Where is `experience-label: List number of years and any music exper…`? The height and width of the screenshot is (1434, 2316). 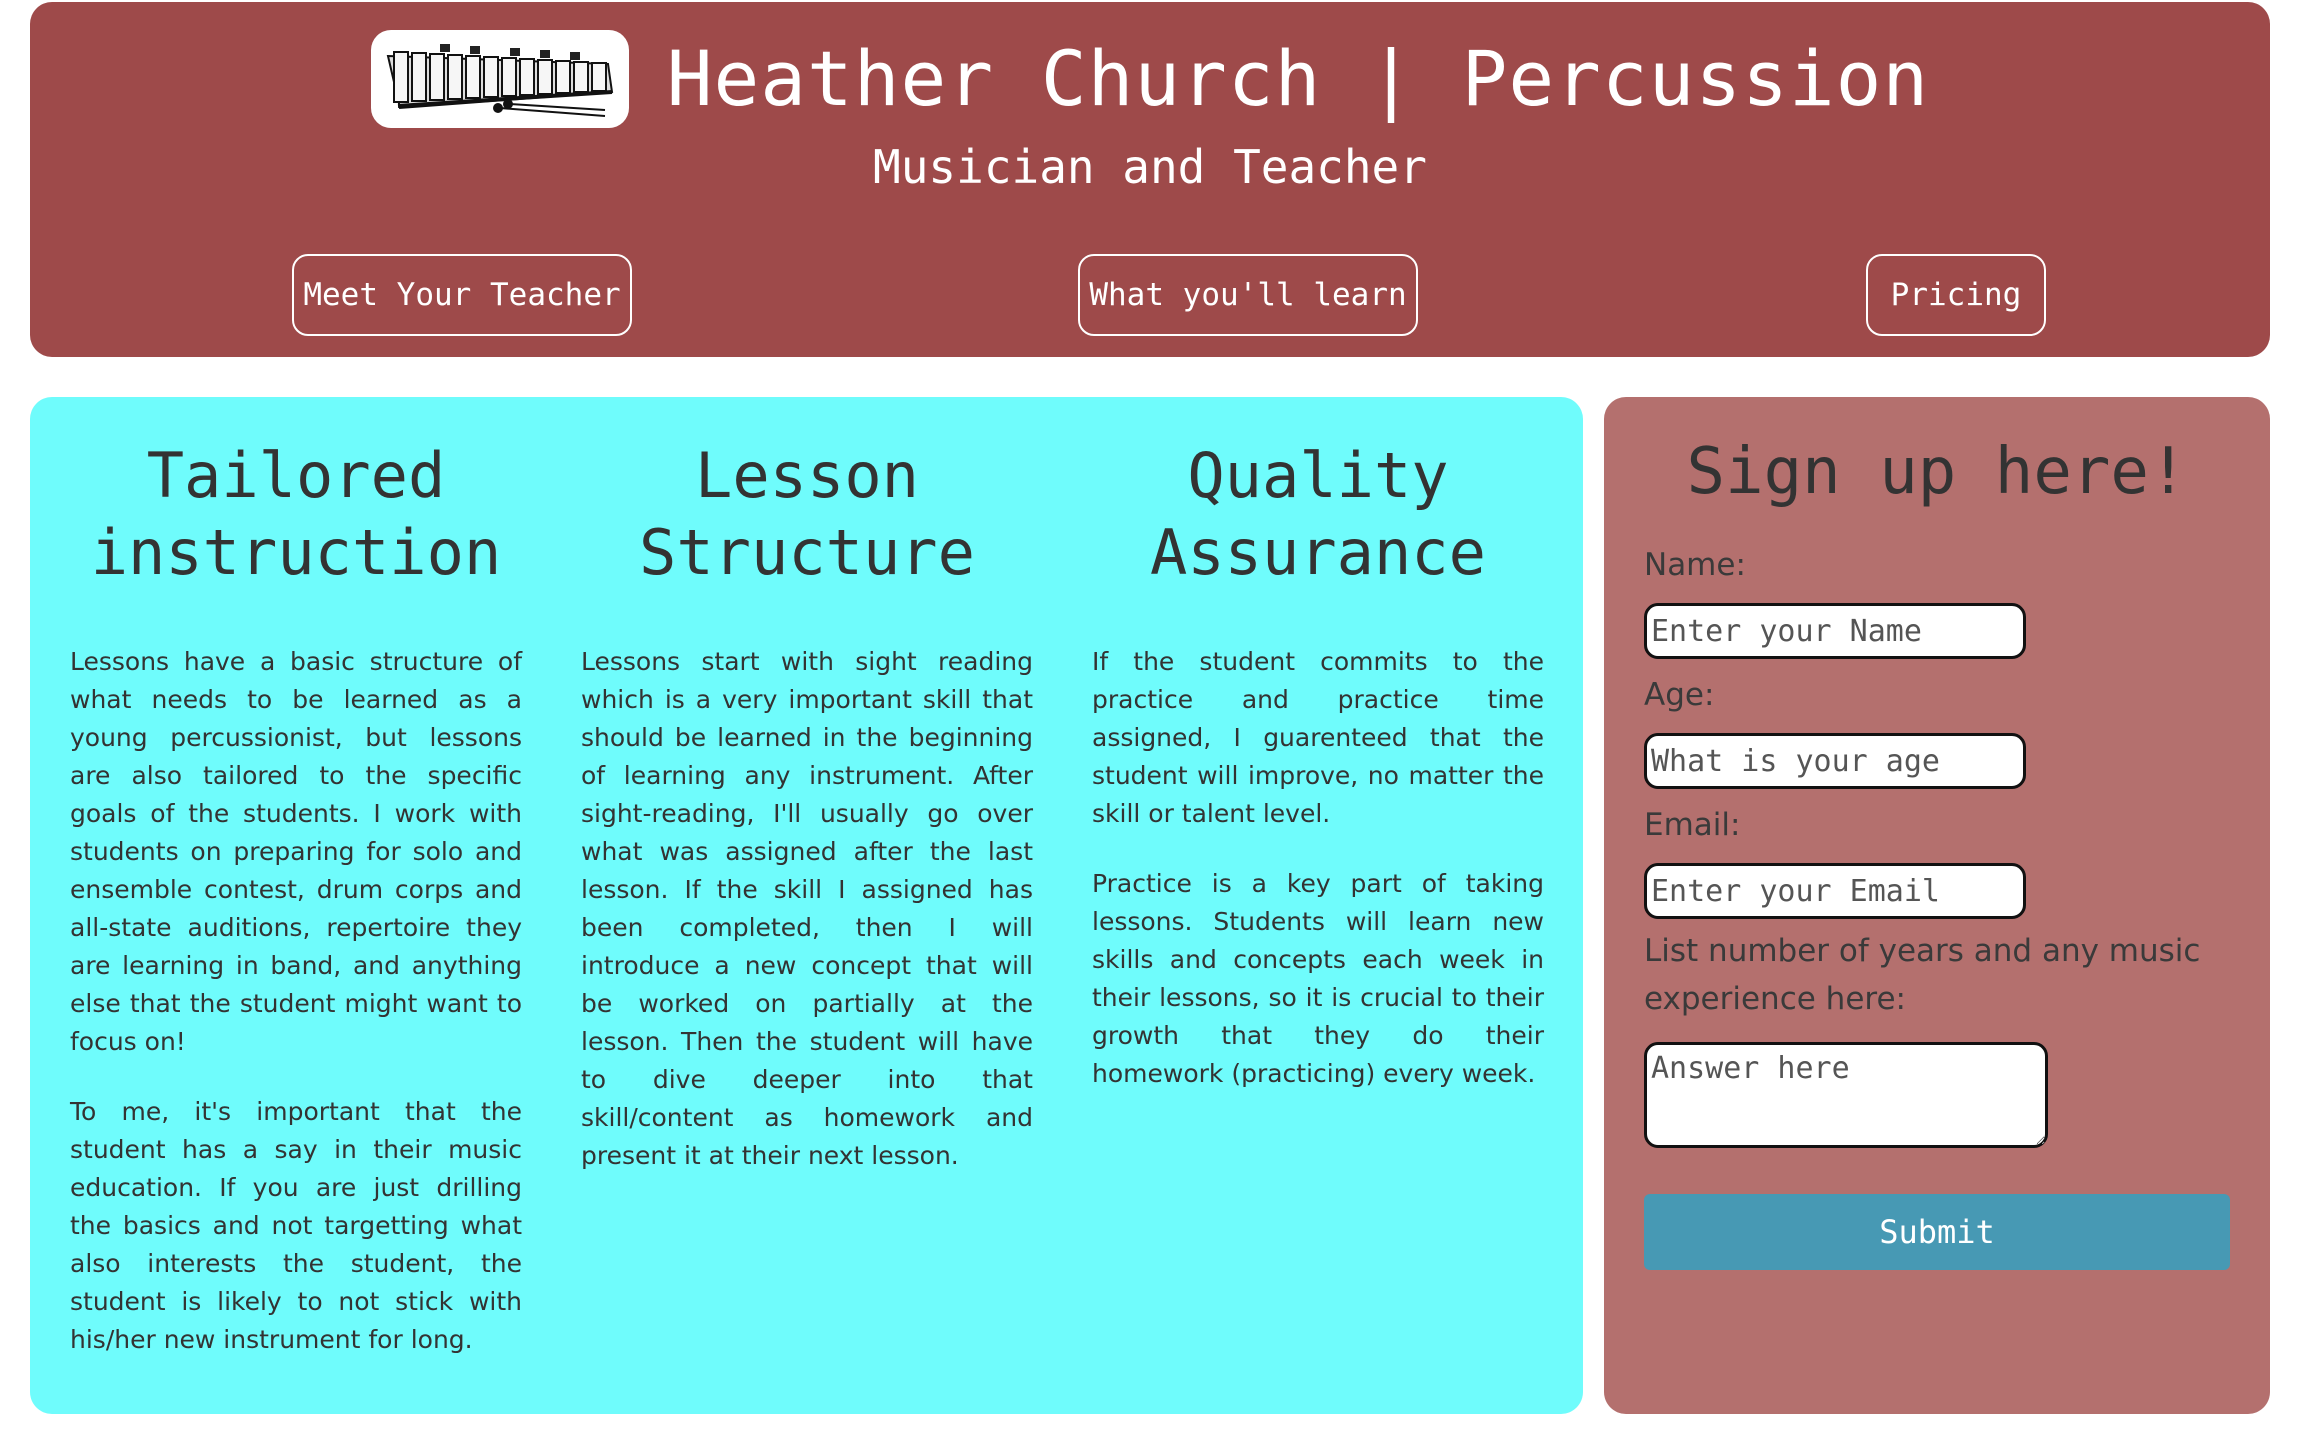
experience-label: List number of years and any music exper… is located at coordinates (1922, 975).